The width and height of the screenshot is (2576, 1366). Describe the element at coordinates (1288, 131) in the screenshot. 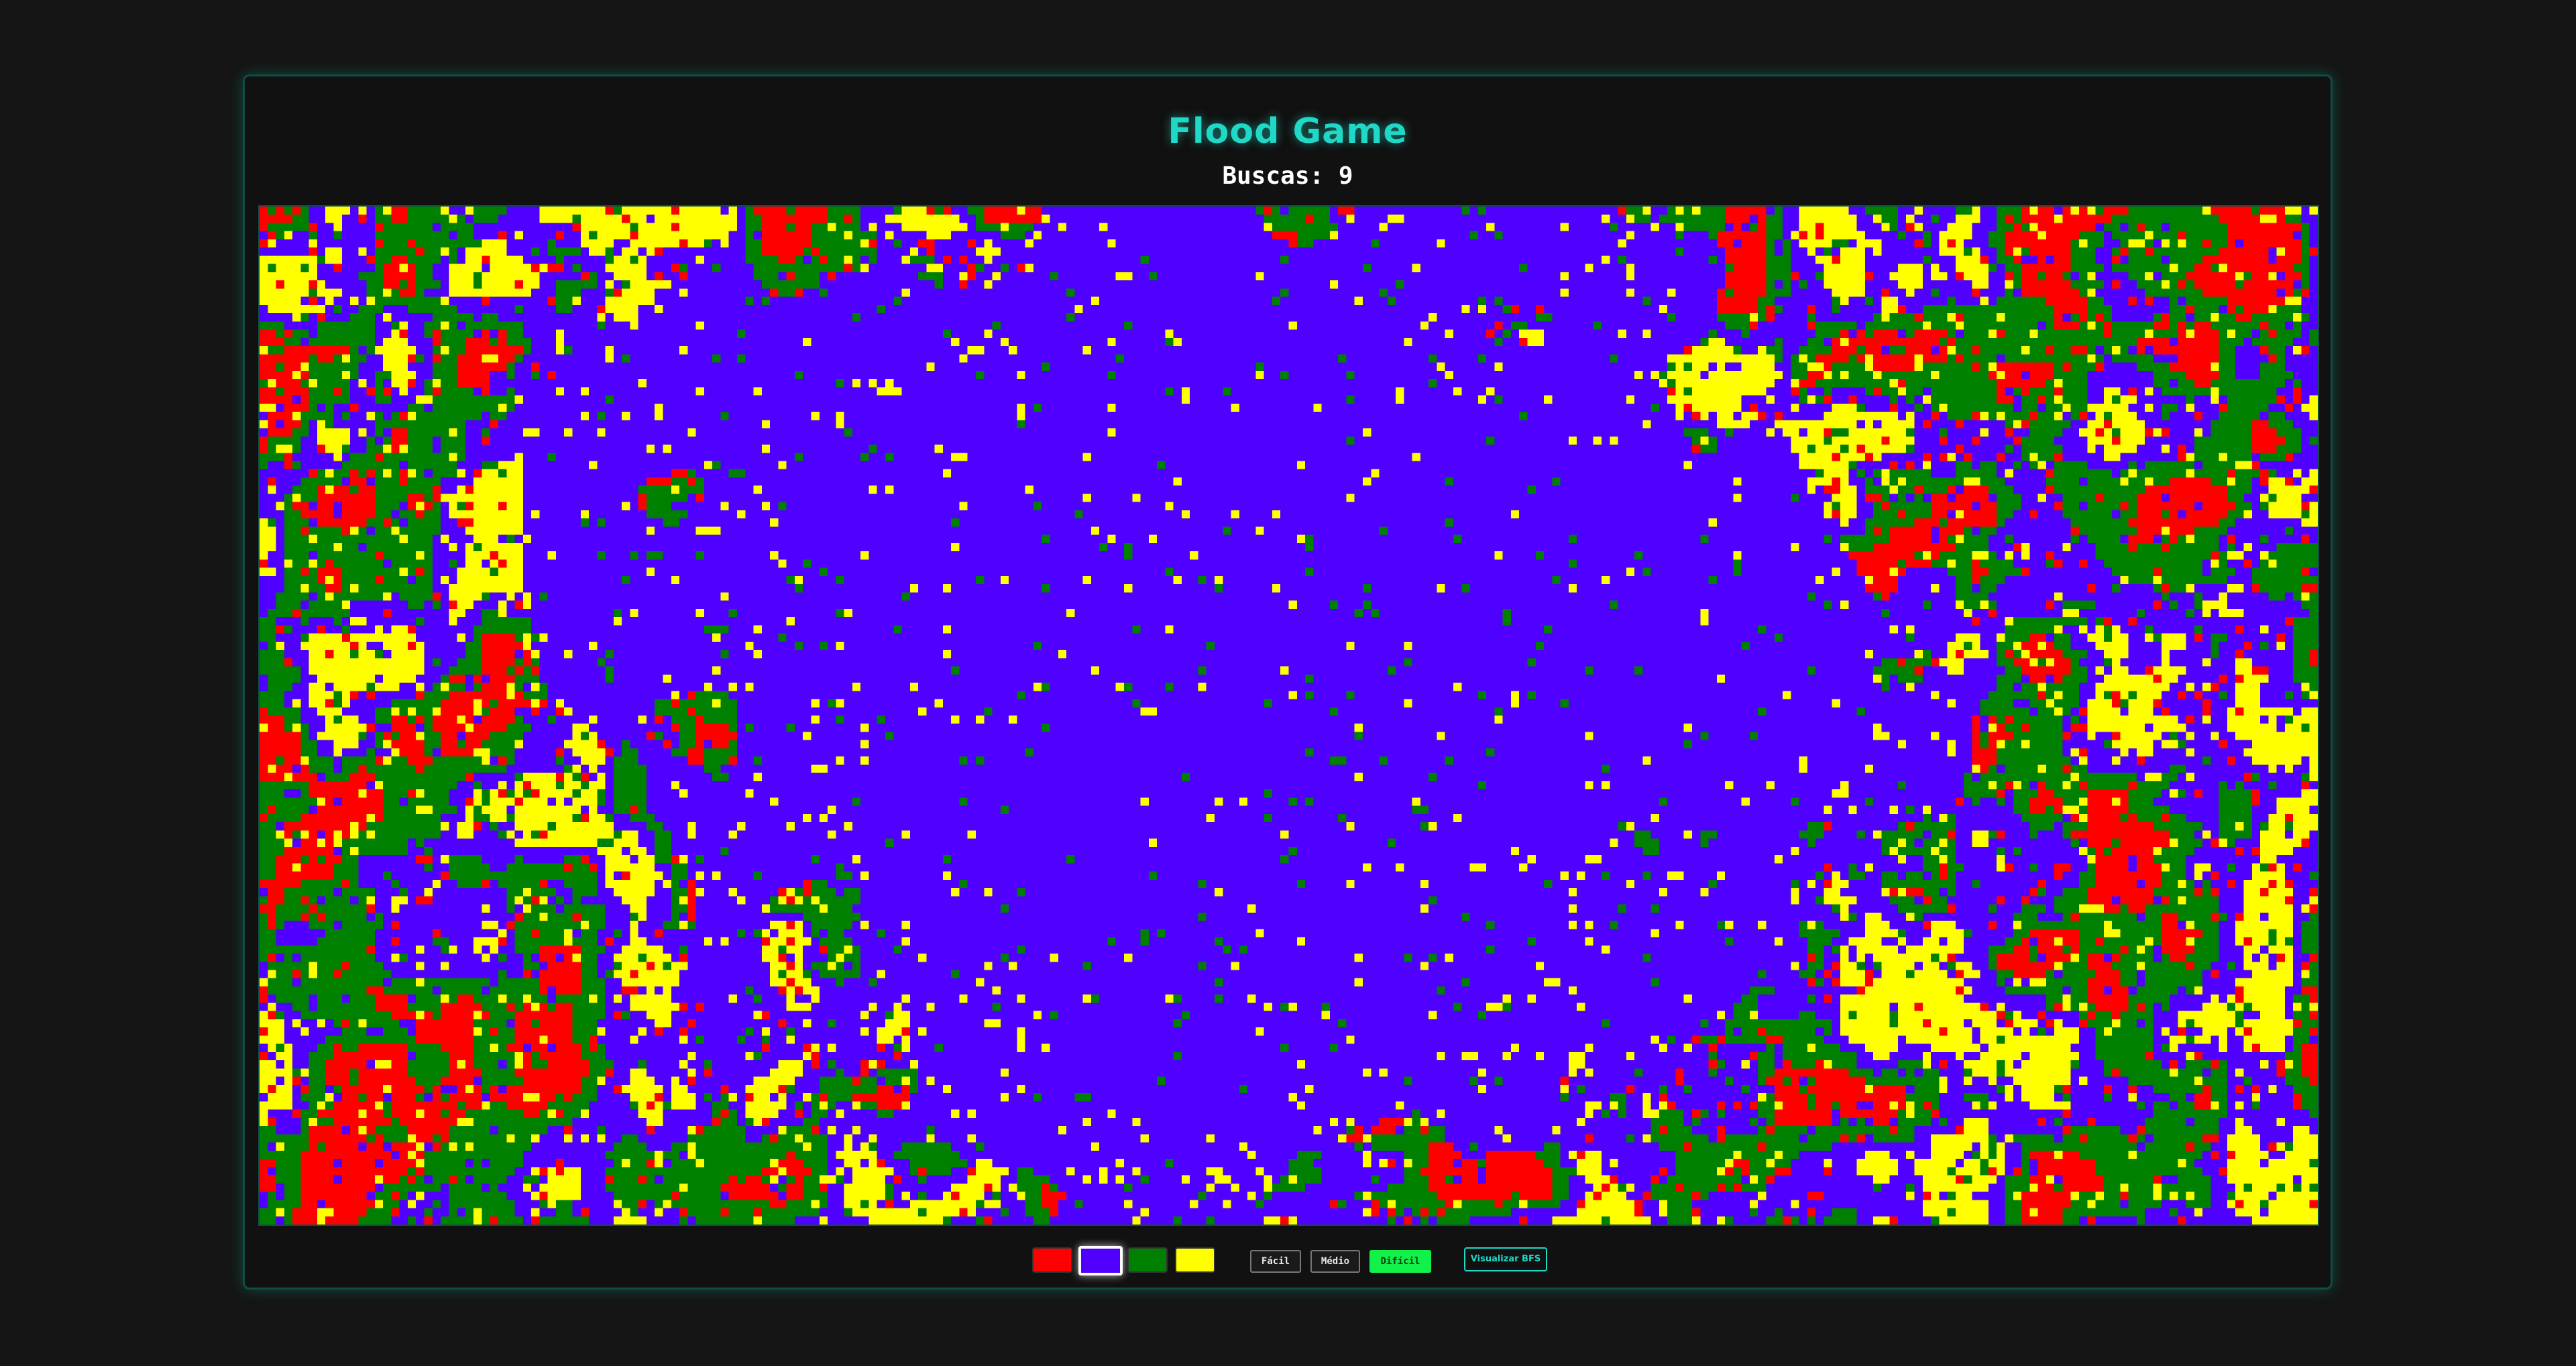

I see `game-title: Flood Game` at that location.